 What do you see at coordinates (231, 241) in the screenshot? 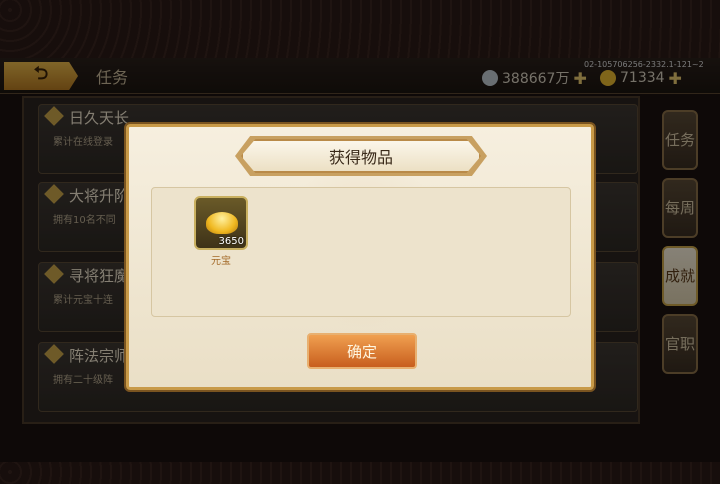
I see `item-count: 3650` at bounding box center [231, 241].